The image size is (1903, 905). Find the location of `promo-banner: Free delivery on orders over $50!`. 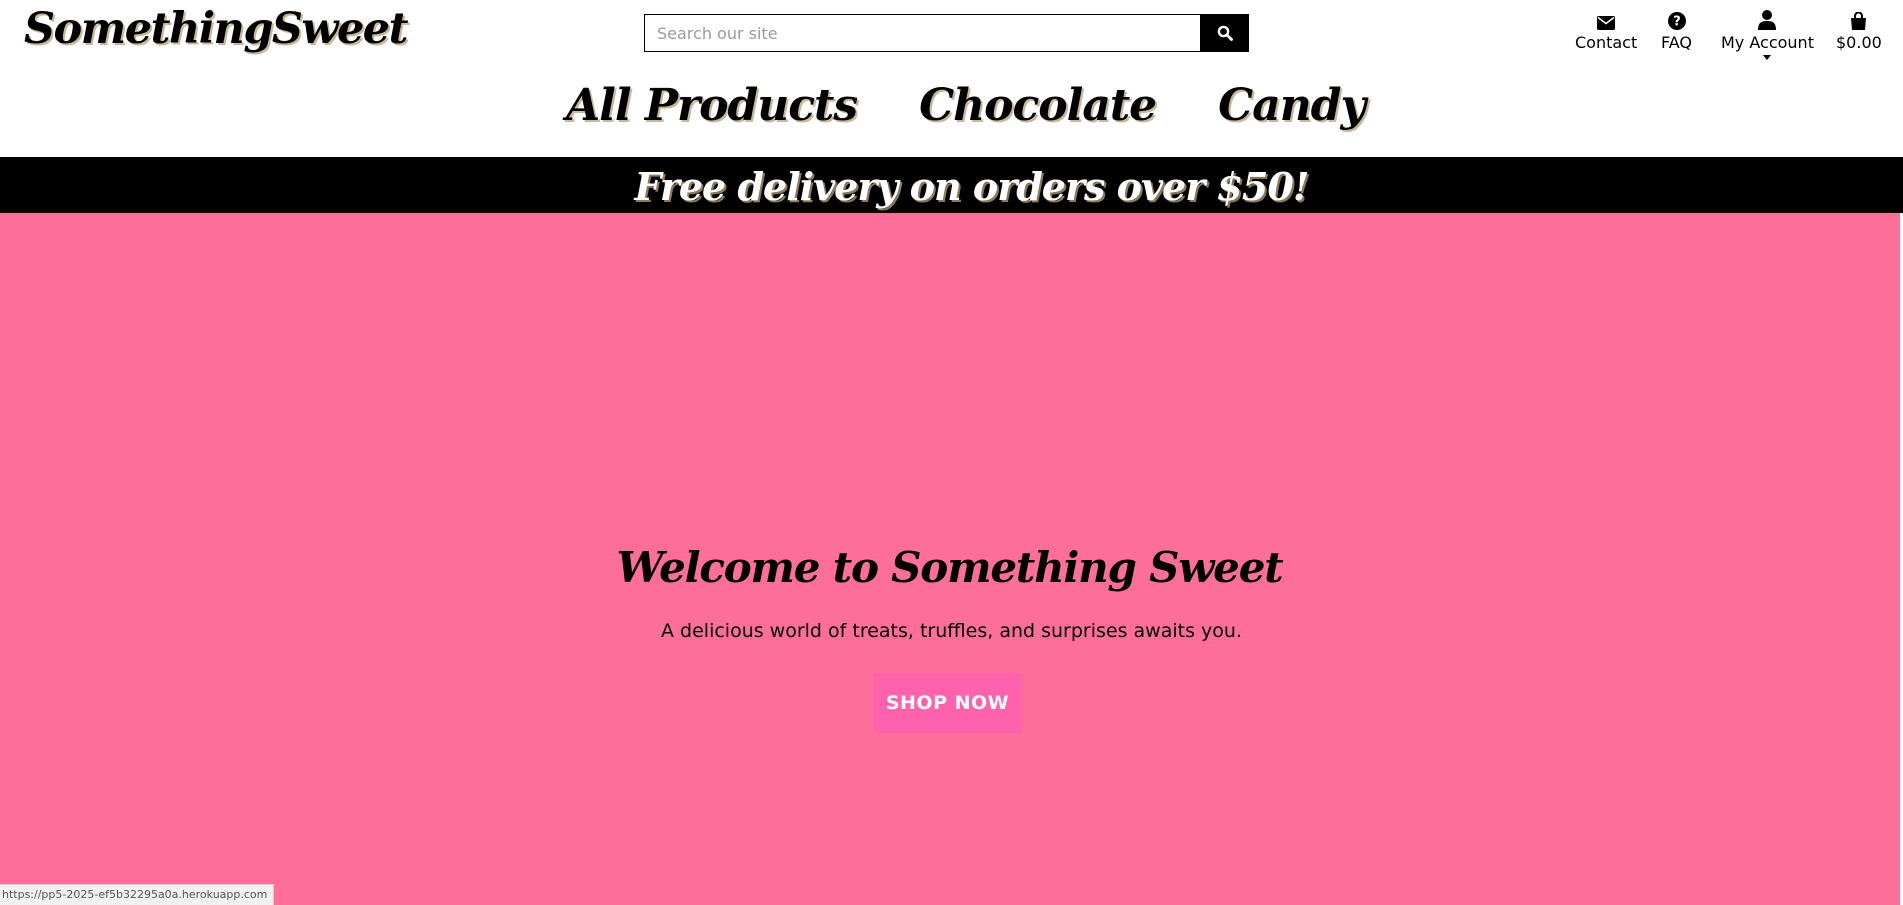

promo-banner: Free delivery on orders over $50! is located at coordinates (951, 185).